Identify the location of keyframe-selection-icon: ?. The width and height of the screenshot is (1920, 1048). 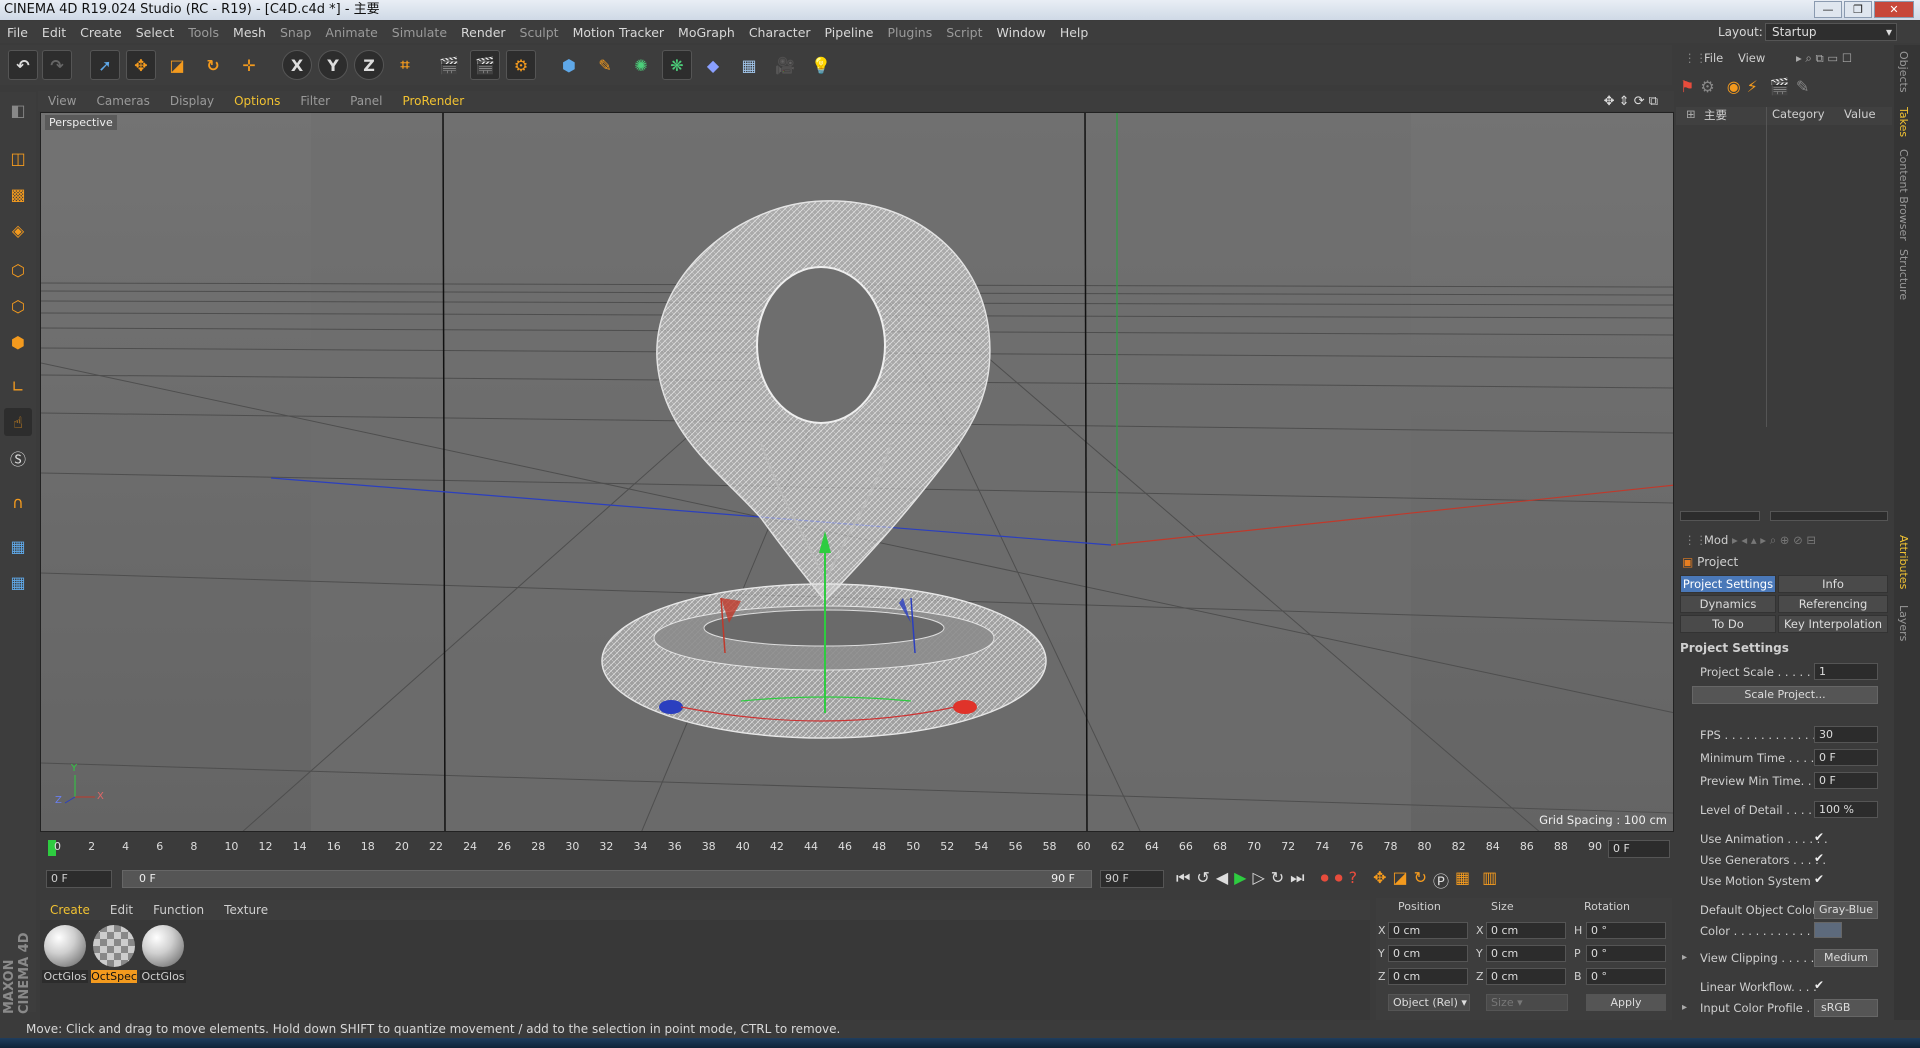
(1353, 880).